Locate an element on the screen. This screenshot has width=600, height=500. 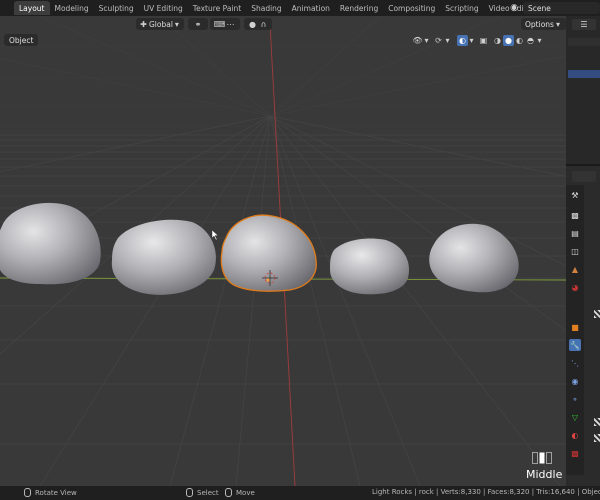
snap-toggle: ⌨ ⋯ is located at coordinates (225, 24).